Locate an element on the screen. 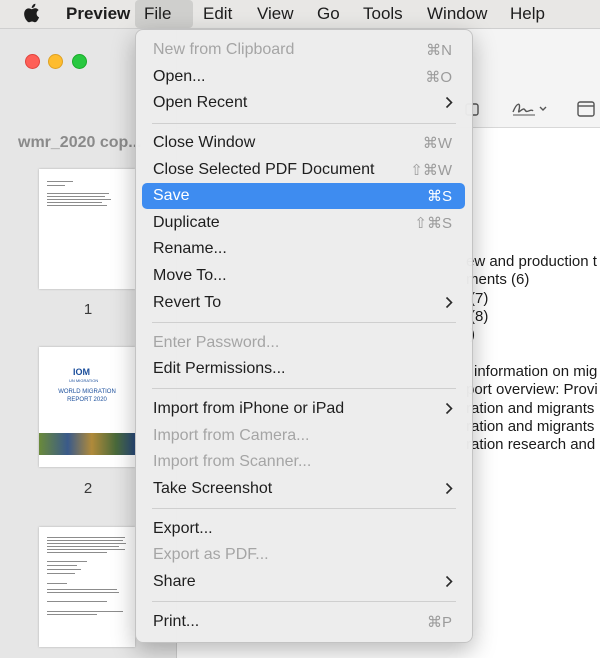  menu-help: Help is located at coordinates (527, 14).